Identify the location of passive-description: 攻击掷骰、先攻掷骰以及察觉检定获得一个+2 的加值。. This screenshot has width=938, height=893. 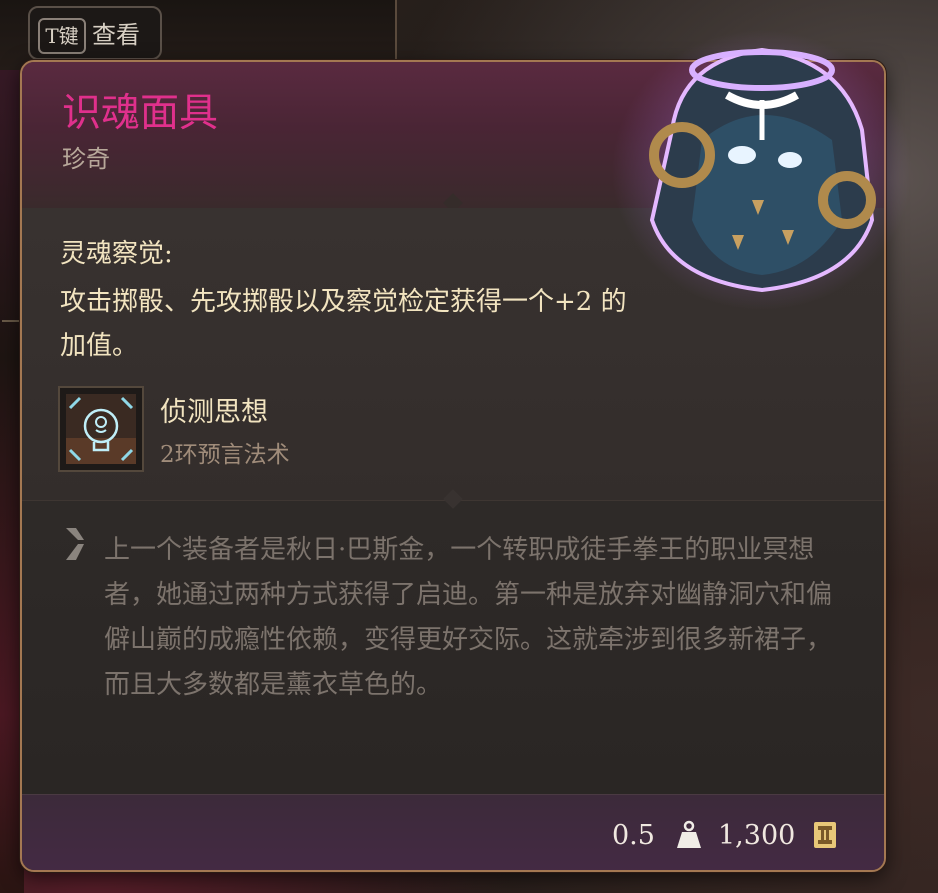
(343, 324).